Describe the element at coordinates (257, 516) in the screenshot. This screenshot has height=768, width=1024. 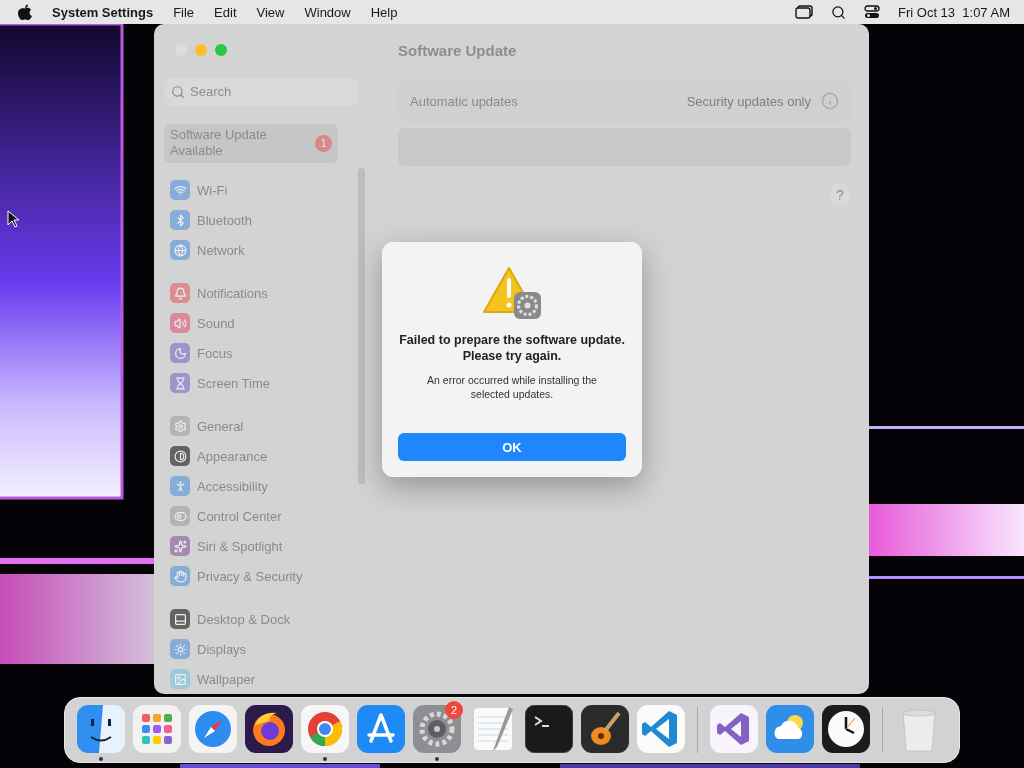
I see `sidebar-item: Control Center` at that location.